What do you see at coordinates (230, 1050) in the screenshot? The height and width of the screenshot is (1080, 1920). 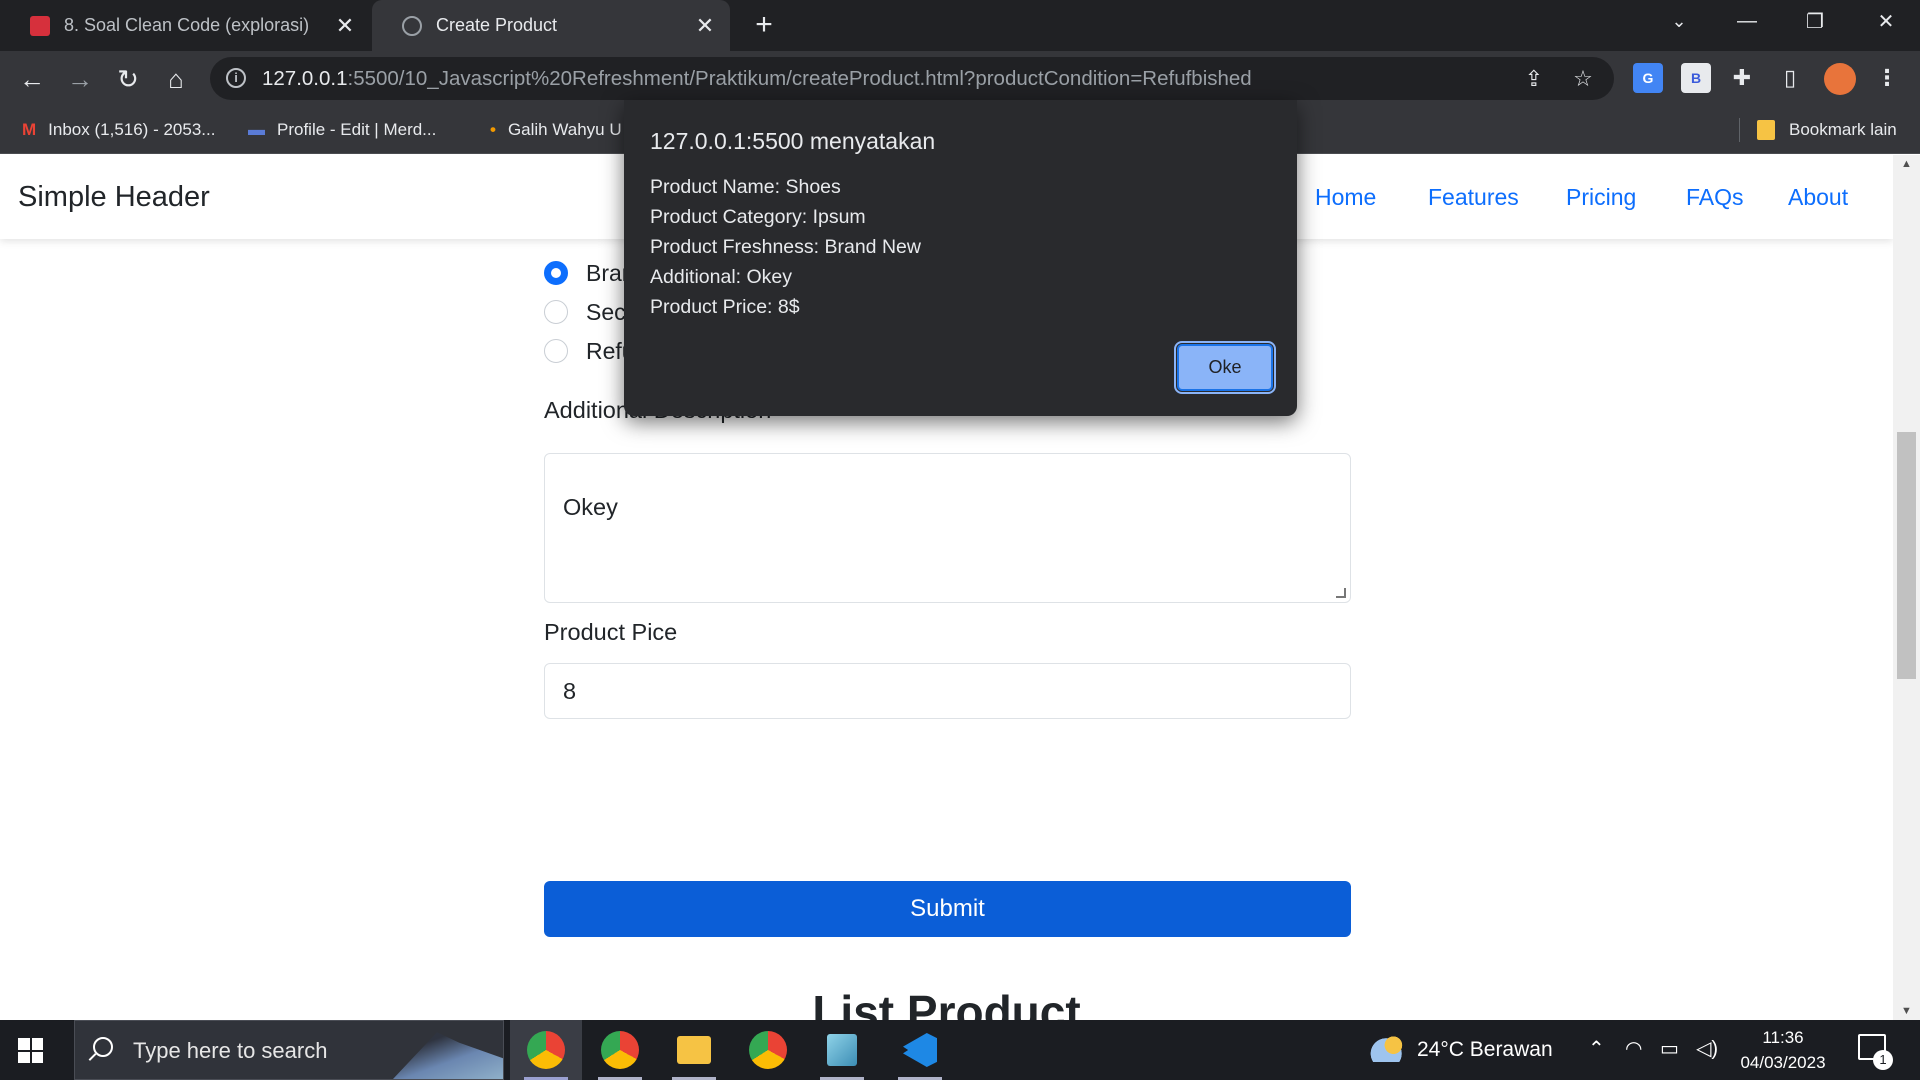 I see `search-placeholder: Type here to search` at bounding box center [230, 1050].